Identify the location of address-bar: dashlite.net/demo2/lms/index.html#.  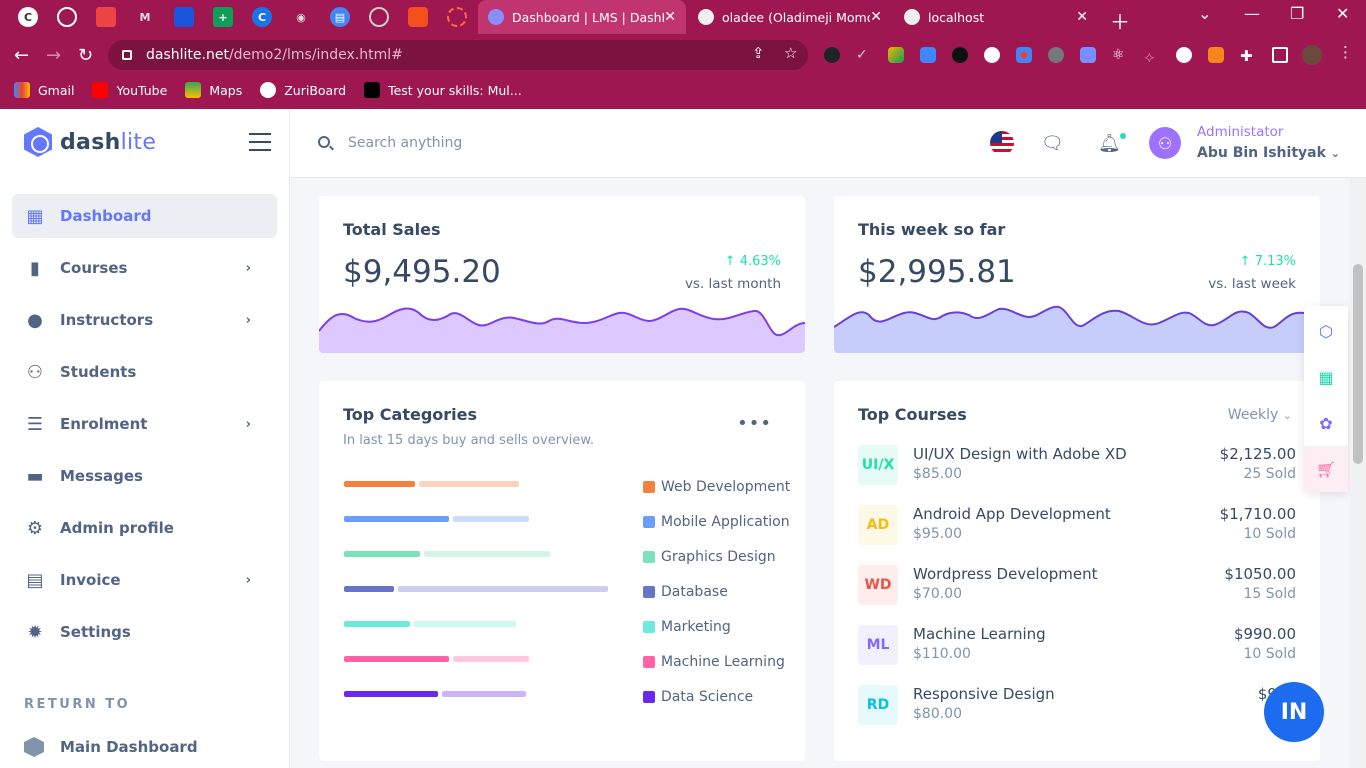
(458, 55).